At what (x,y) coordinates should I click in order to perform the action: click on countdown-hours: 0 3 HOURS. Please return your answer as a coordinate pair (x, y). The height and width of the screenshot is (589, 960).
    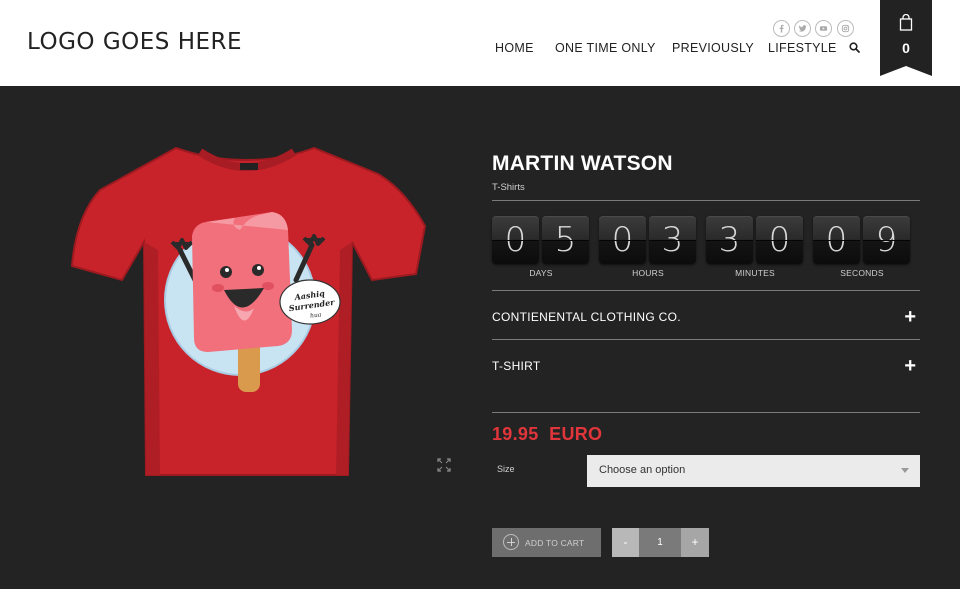
    Looking at the image, I should click on (648, 248).